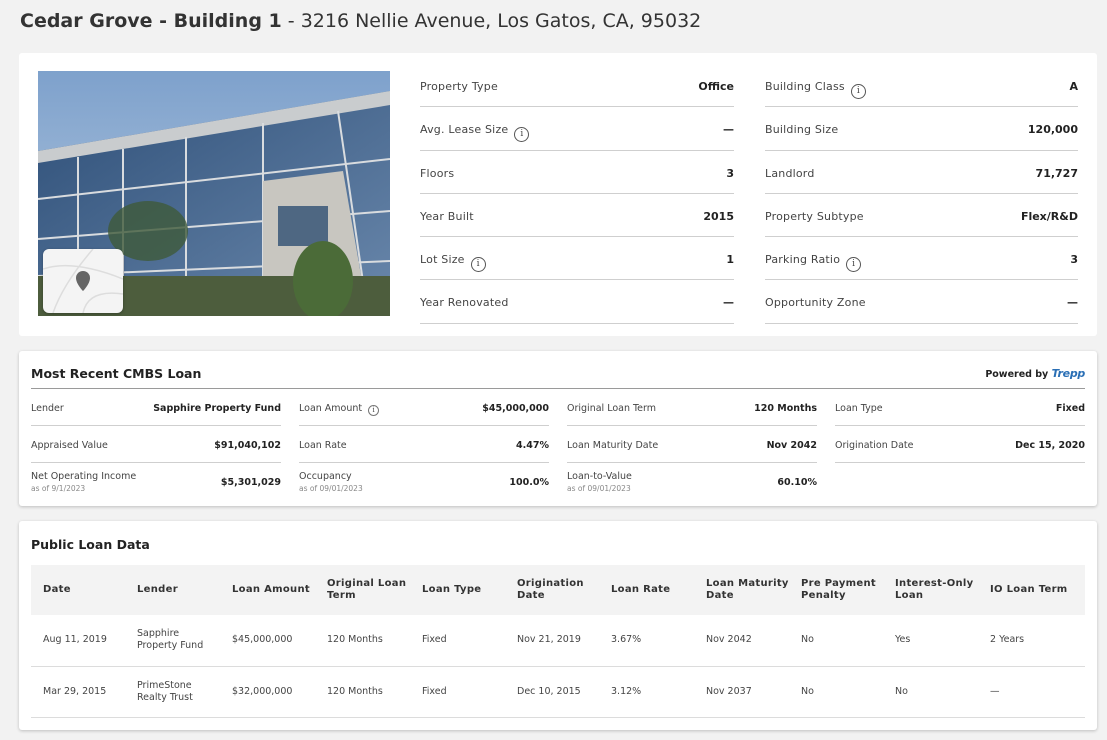  What do you see at coordinates (323, 445) in the screenshot?
I see `loan-rate-label: Loan Rate` at bounding box center [323, 445].